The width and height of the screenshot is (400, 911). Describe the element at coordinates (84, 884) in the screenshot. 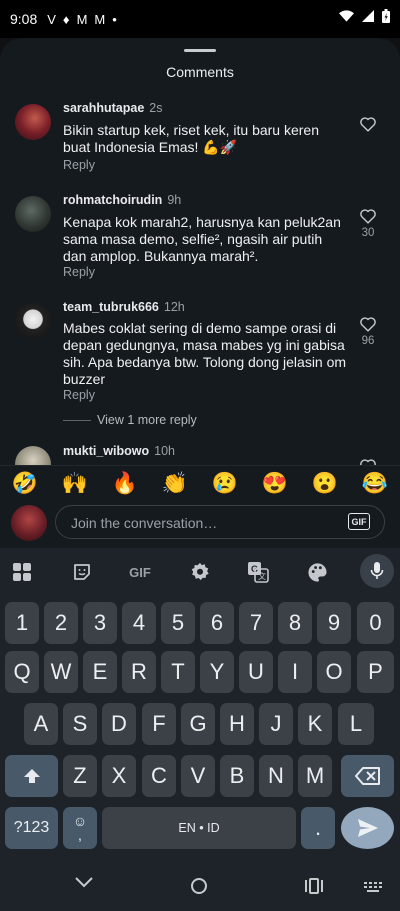

I see `hide-keyboard-button` at that location.